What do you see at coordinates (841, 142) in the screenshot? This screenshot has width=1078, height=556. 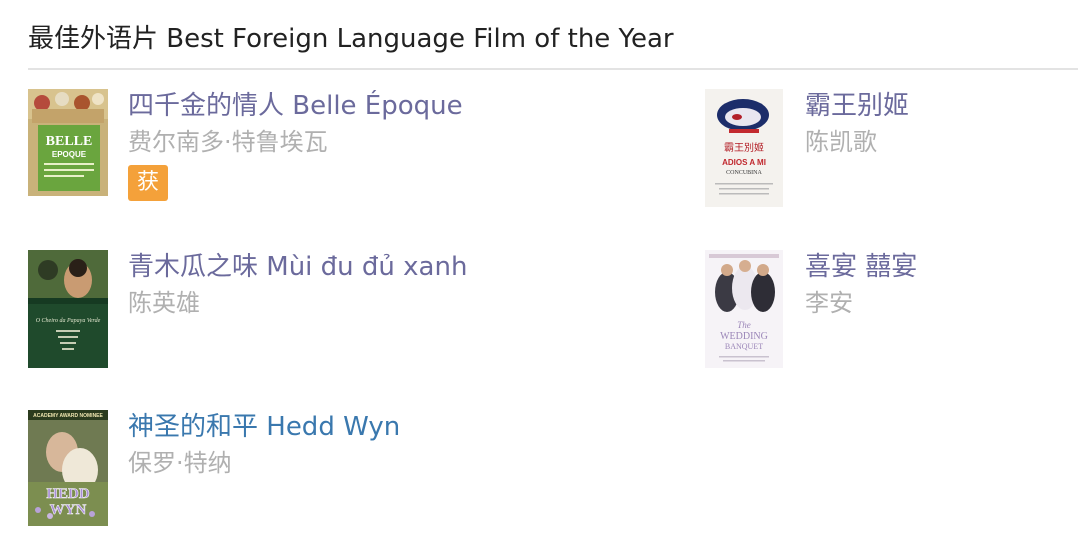 I see `director-name: 陈凯歌` at bounding box center [841, 142].